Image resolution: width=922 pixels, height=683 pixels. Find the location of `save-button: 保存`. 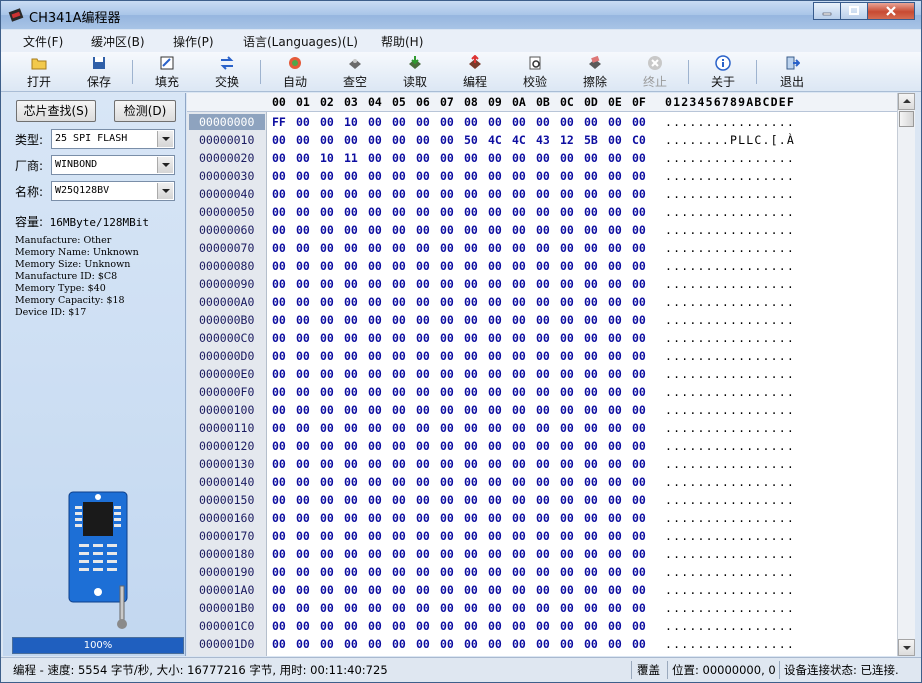

save-button: 保存 is located at coordinates (99, 72).